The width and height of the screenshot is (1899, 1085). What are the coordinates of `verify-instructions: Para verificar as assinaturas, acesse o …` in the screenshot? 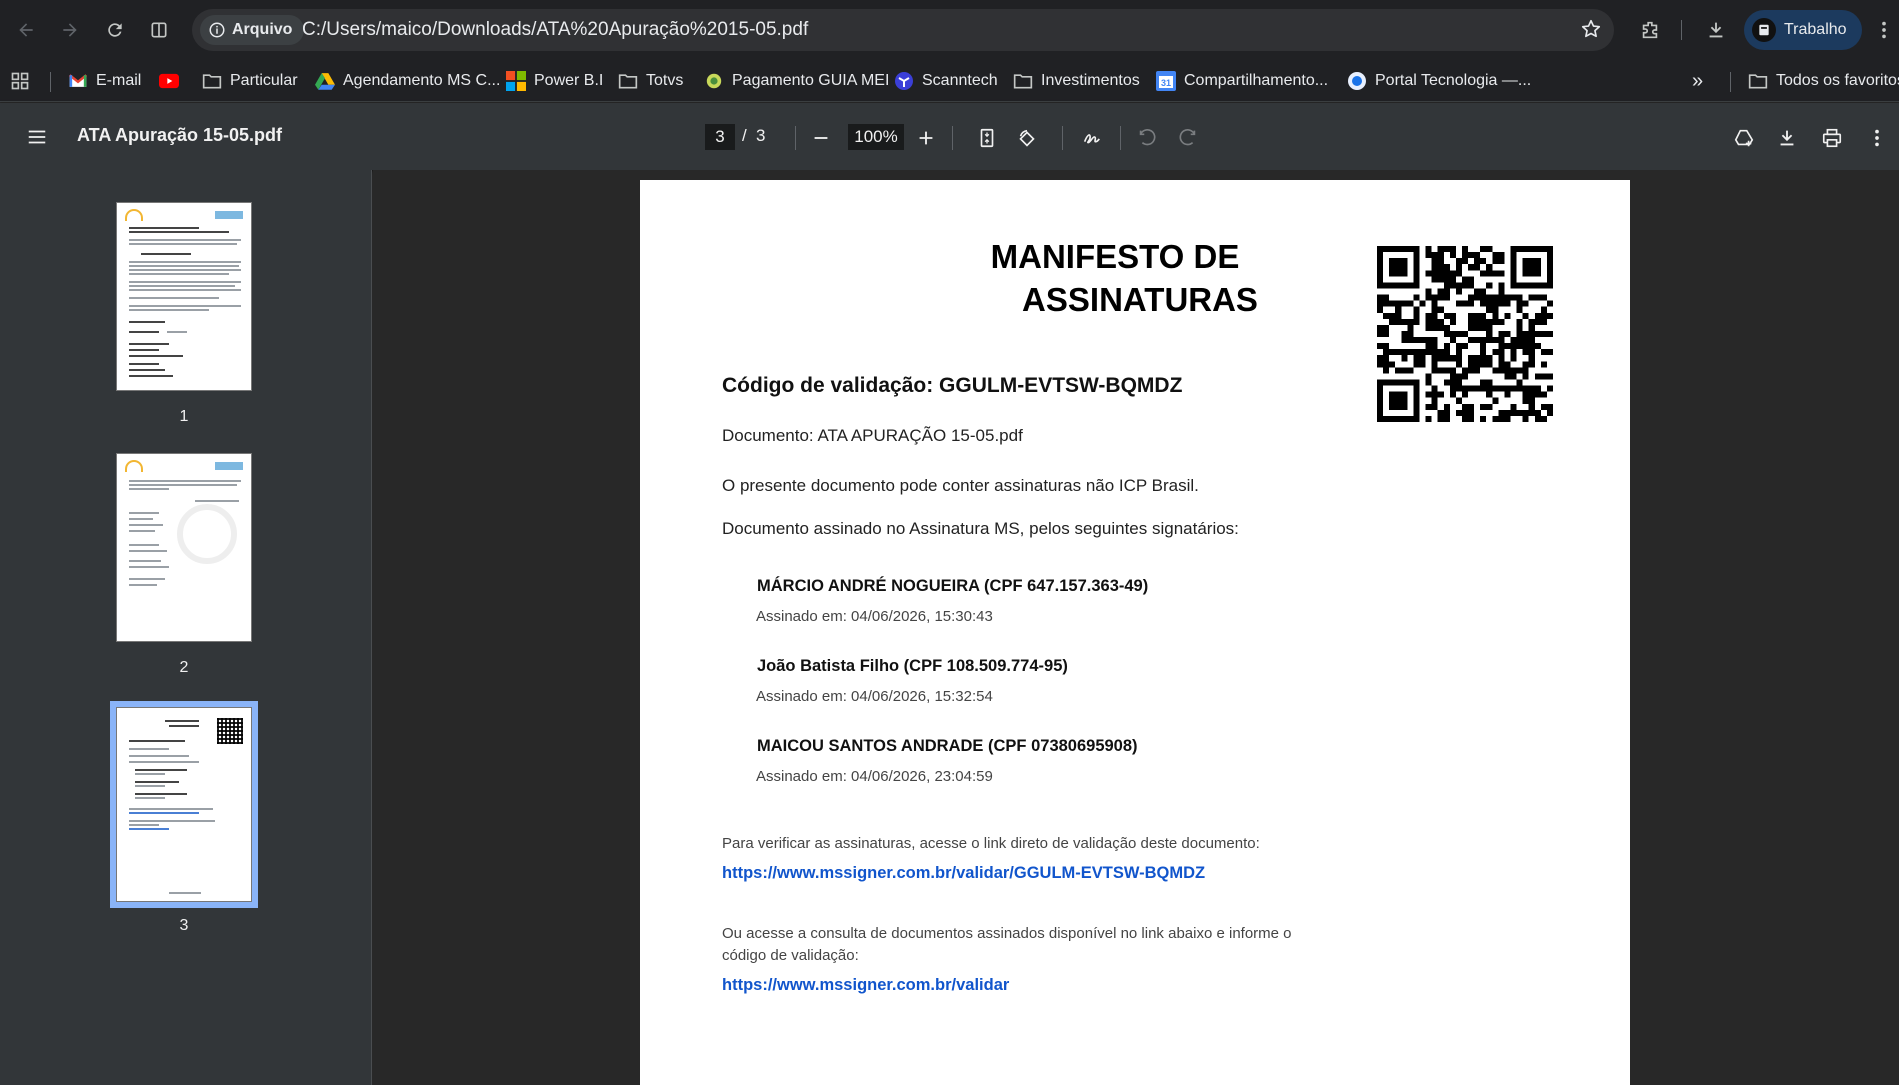 It's located at (991, 843).